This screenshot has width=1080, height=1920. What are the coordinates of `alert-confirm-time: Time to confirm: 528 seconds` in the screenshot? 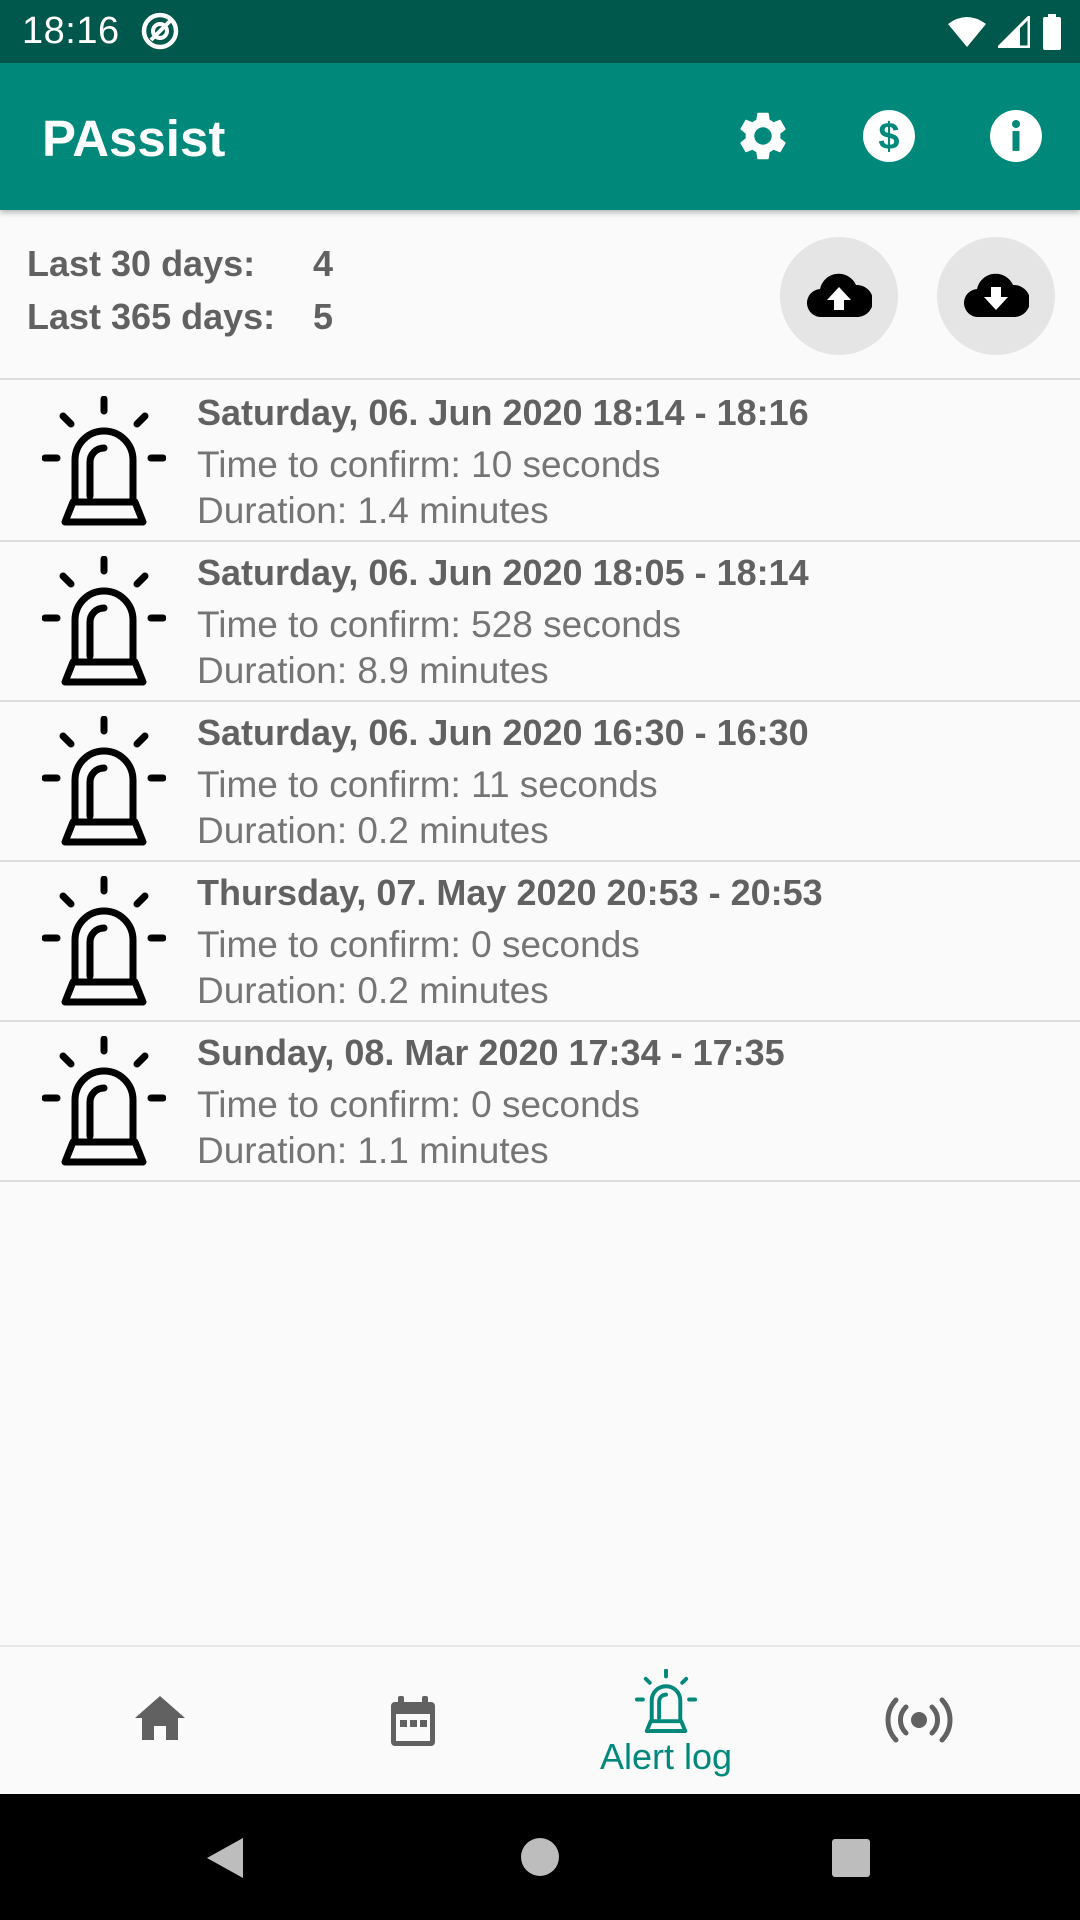 It's located at (439, 624).